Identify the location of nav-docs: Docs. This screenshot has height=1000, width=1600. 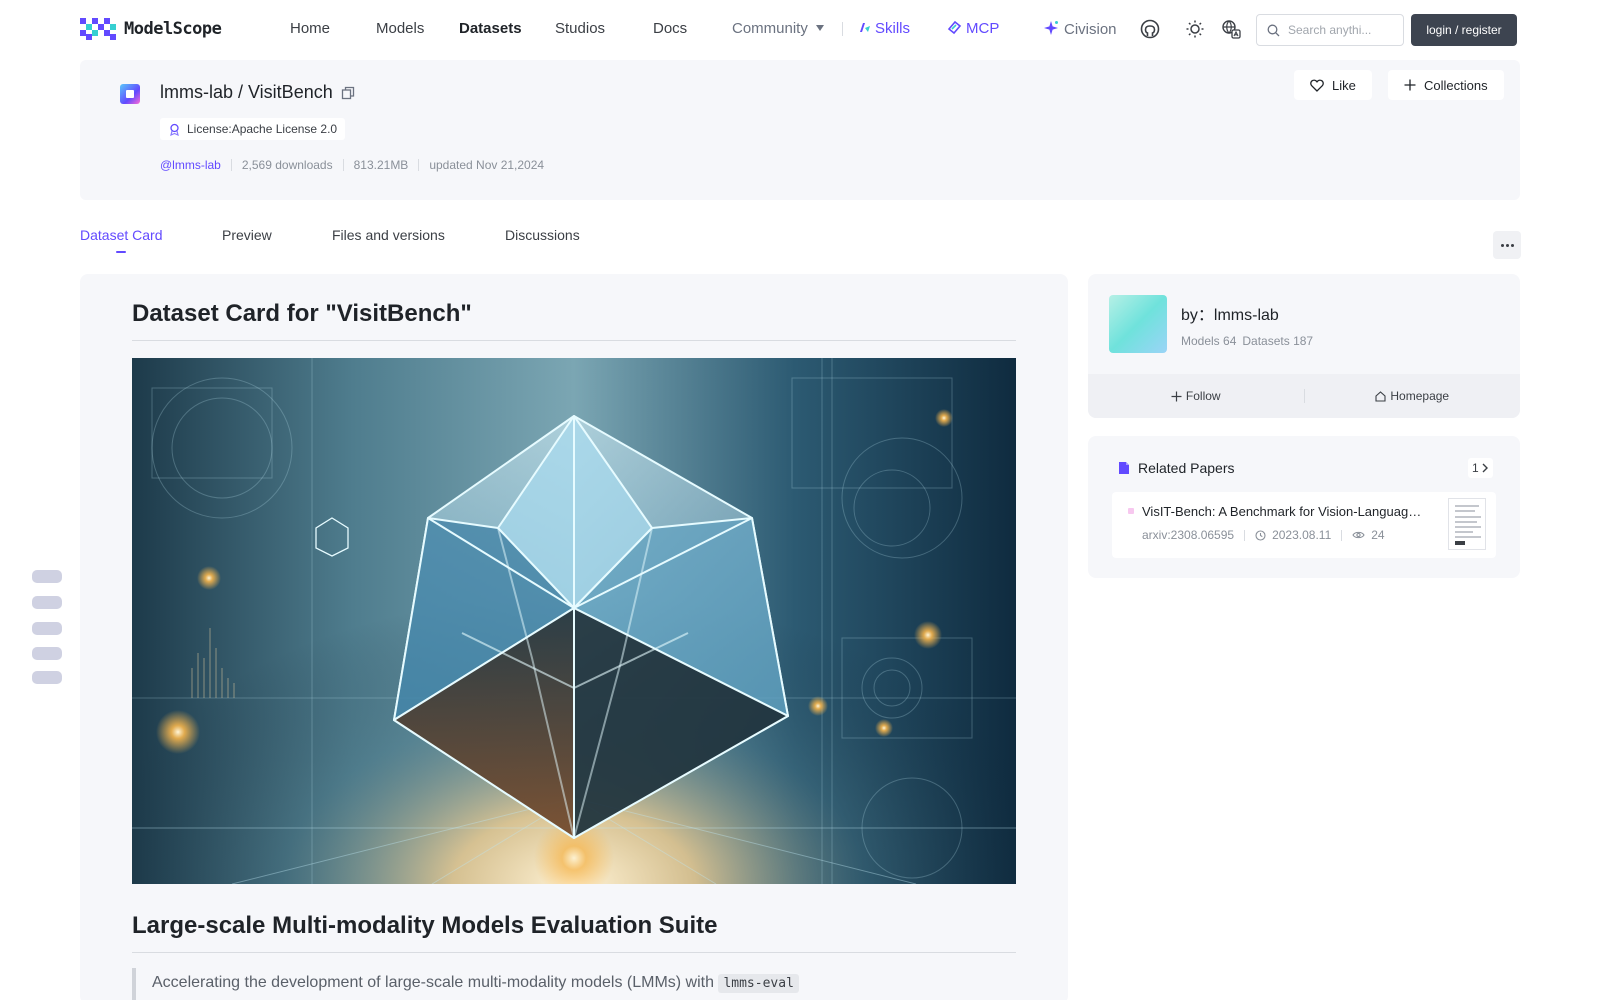
(670, 28).